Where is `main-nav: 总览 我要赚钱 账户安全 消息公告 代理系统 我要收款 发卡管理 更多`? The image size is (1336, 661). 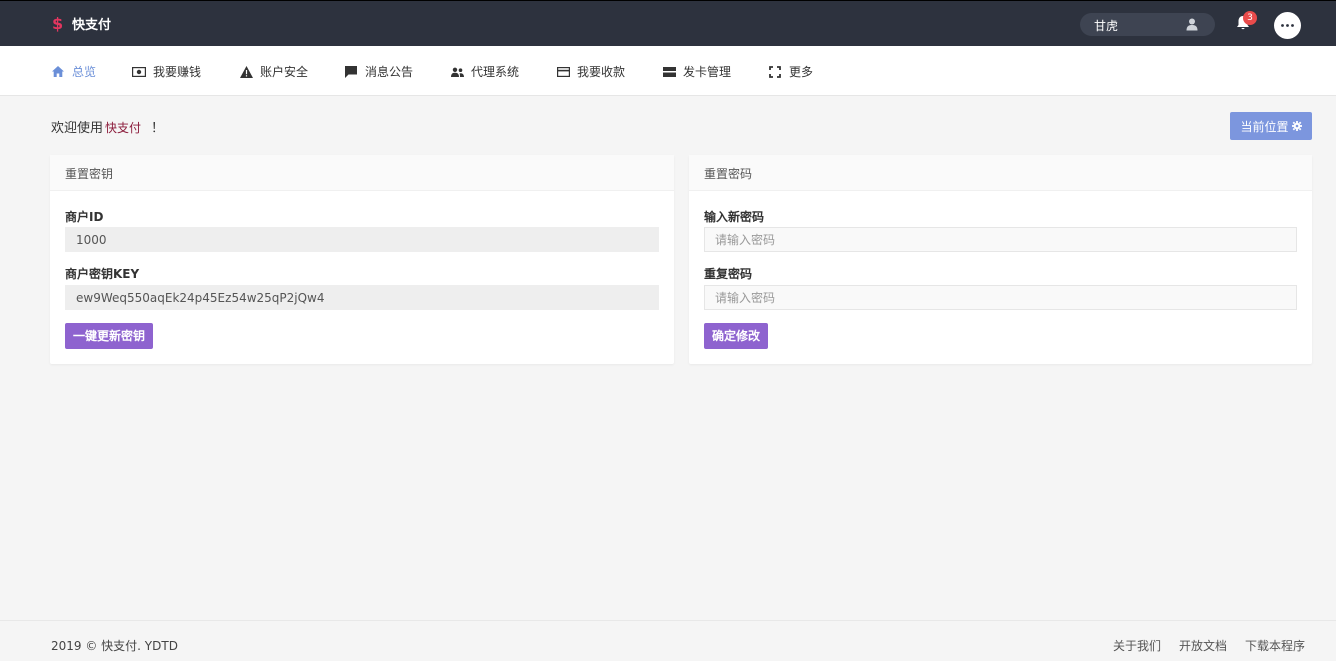
main-nav: 总览 我要赚钱 账户安全 消息公告 代理系统 我要收款 发卡管理 更多 is located at coordinates (668, 71).